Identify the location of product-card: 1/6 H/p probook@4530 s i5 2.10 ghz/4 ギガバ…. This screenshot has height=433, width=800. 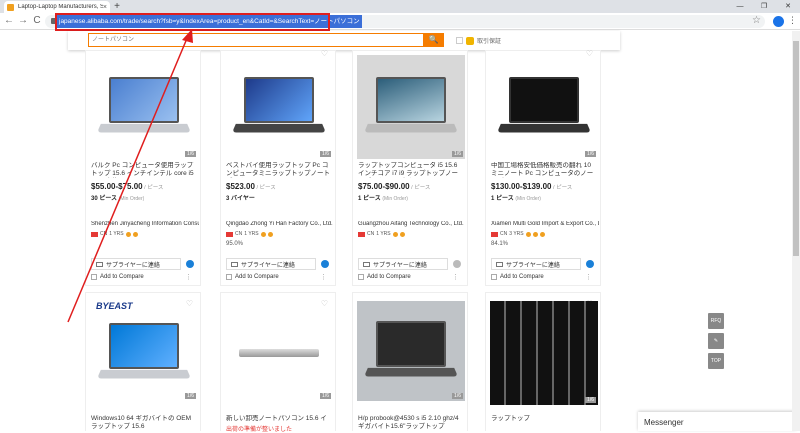
(410, 361).